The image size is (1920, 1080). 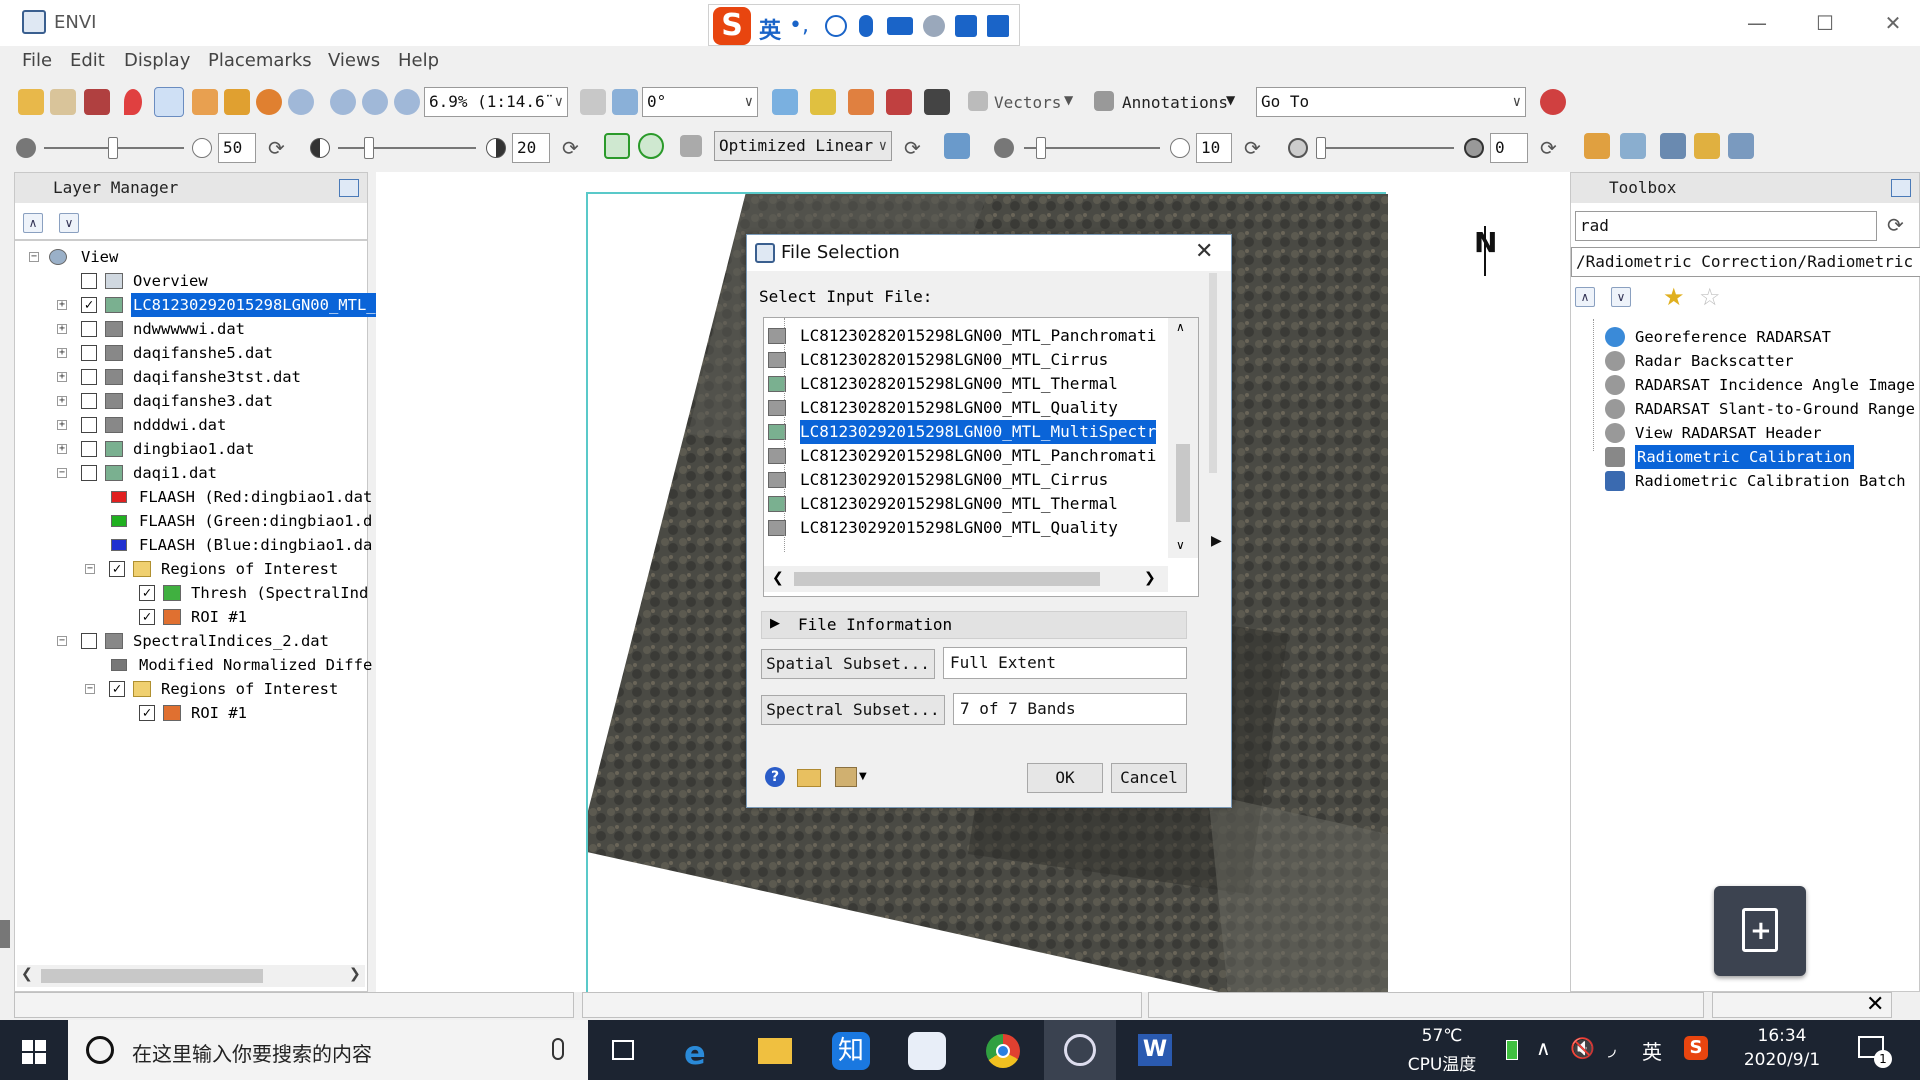 What do you see at coordinates (1385, 148) in the screenshot?
I see `transparency-slider-track` at bounding box center [1385, 148].